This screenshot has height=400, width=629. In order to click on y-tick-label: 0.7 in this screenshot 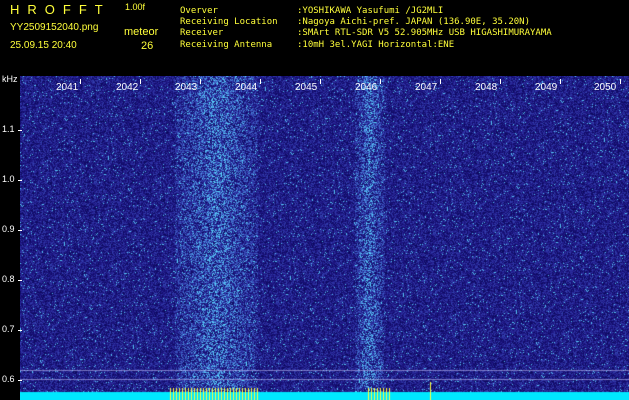, I will do `click(8, 329)`.